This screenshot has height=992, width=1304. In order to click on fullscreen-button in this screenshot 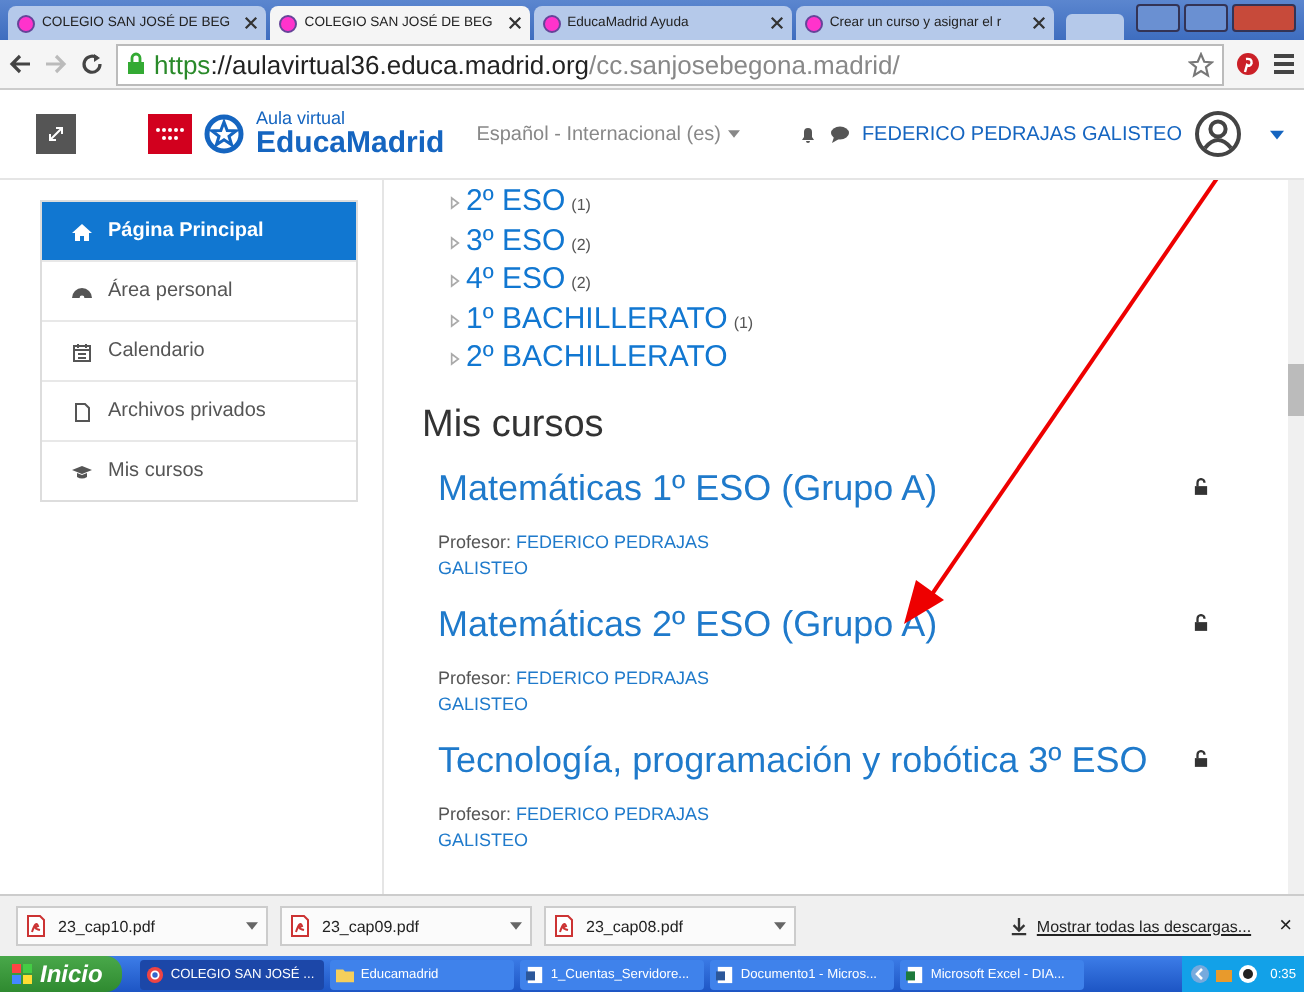, I will do `click(56, 134)`.